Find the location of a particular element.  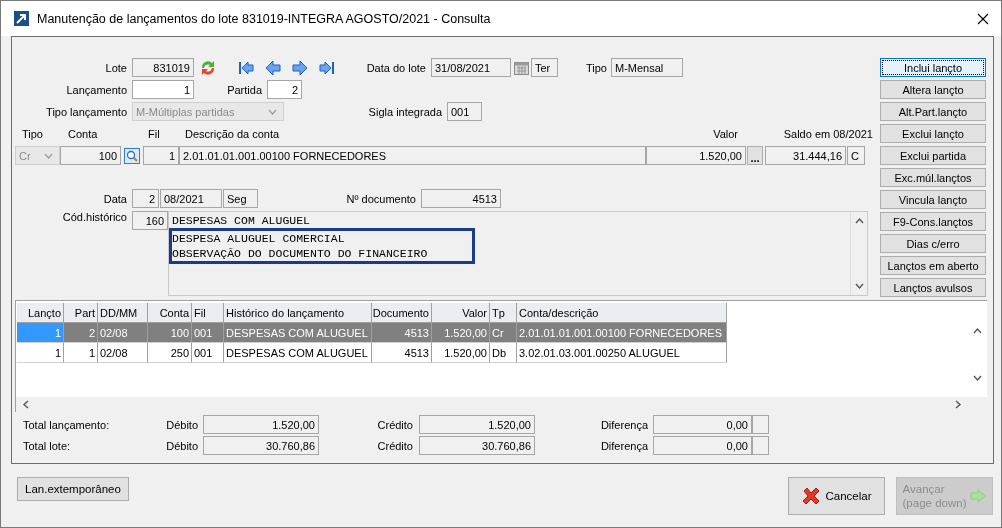

weekday-field: Ter is located at coordinates (544, 67).